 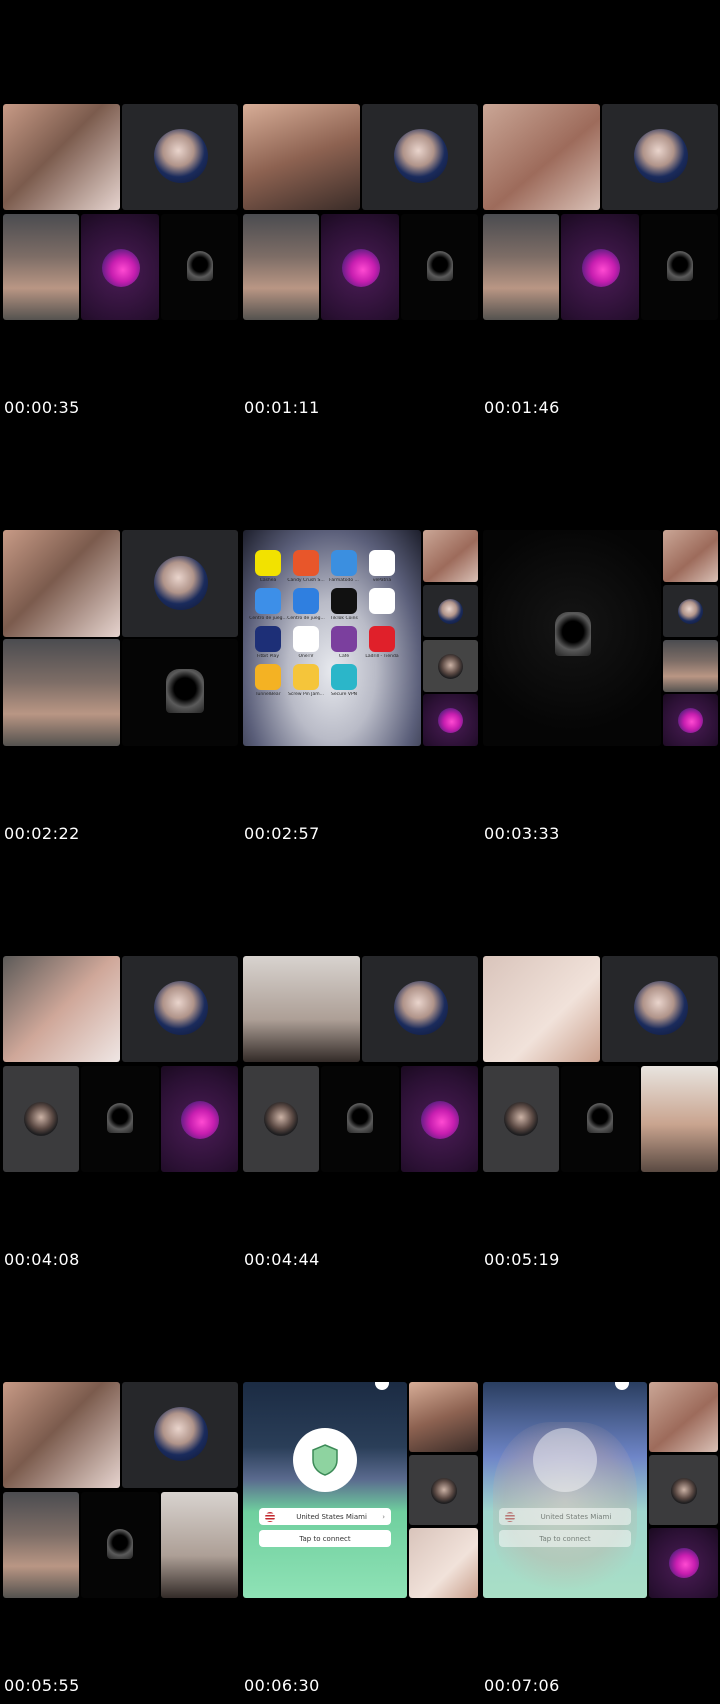 What do you see at coordinates (270, 1516) in the screenshot?
I see `us-flag-icon` at bounding box center [270, 1516].